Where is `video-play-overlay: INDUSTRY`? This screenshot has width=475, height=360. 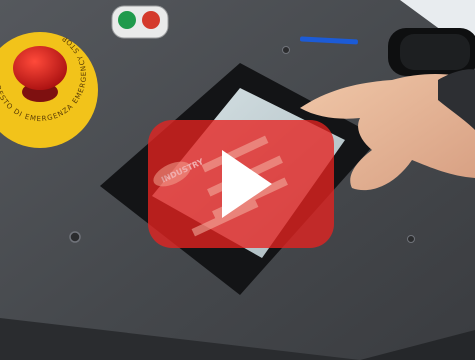
video-play-overlay: INDUSTRY is located at coordinates (241, 184).